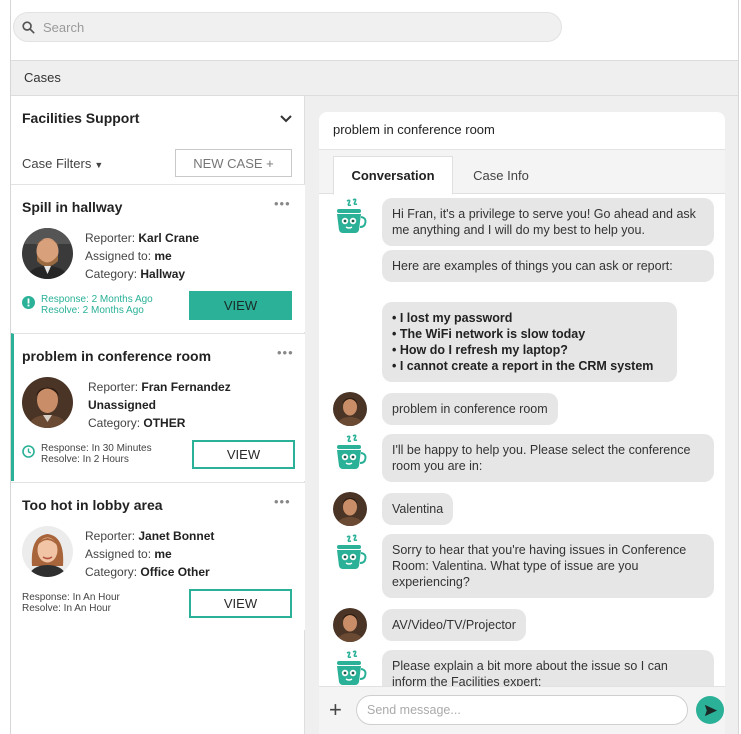 Image resolution: width=741 pixels, height=734 pixels. Describe the element at coordinates (81, 118) in the screenshot. I see `group-title: Facilities Support` at that location.